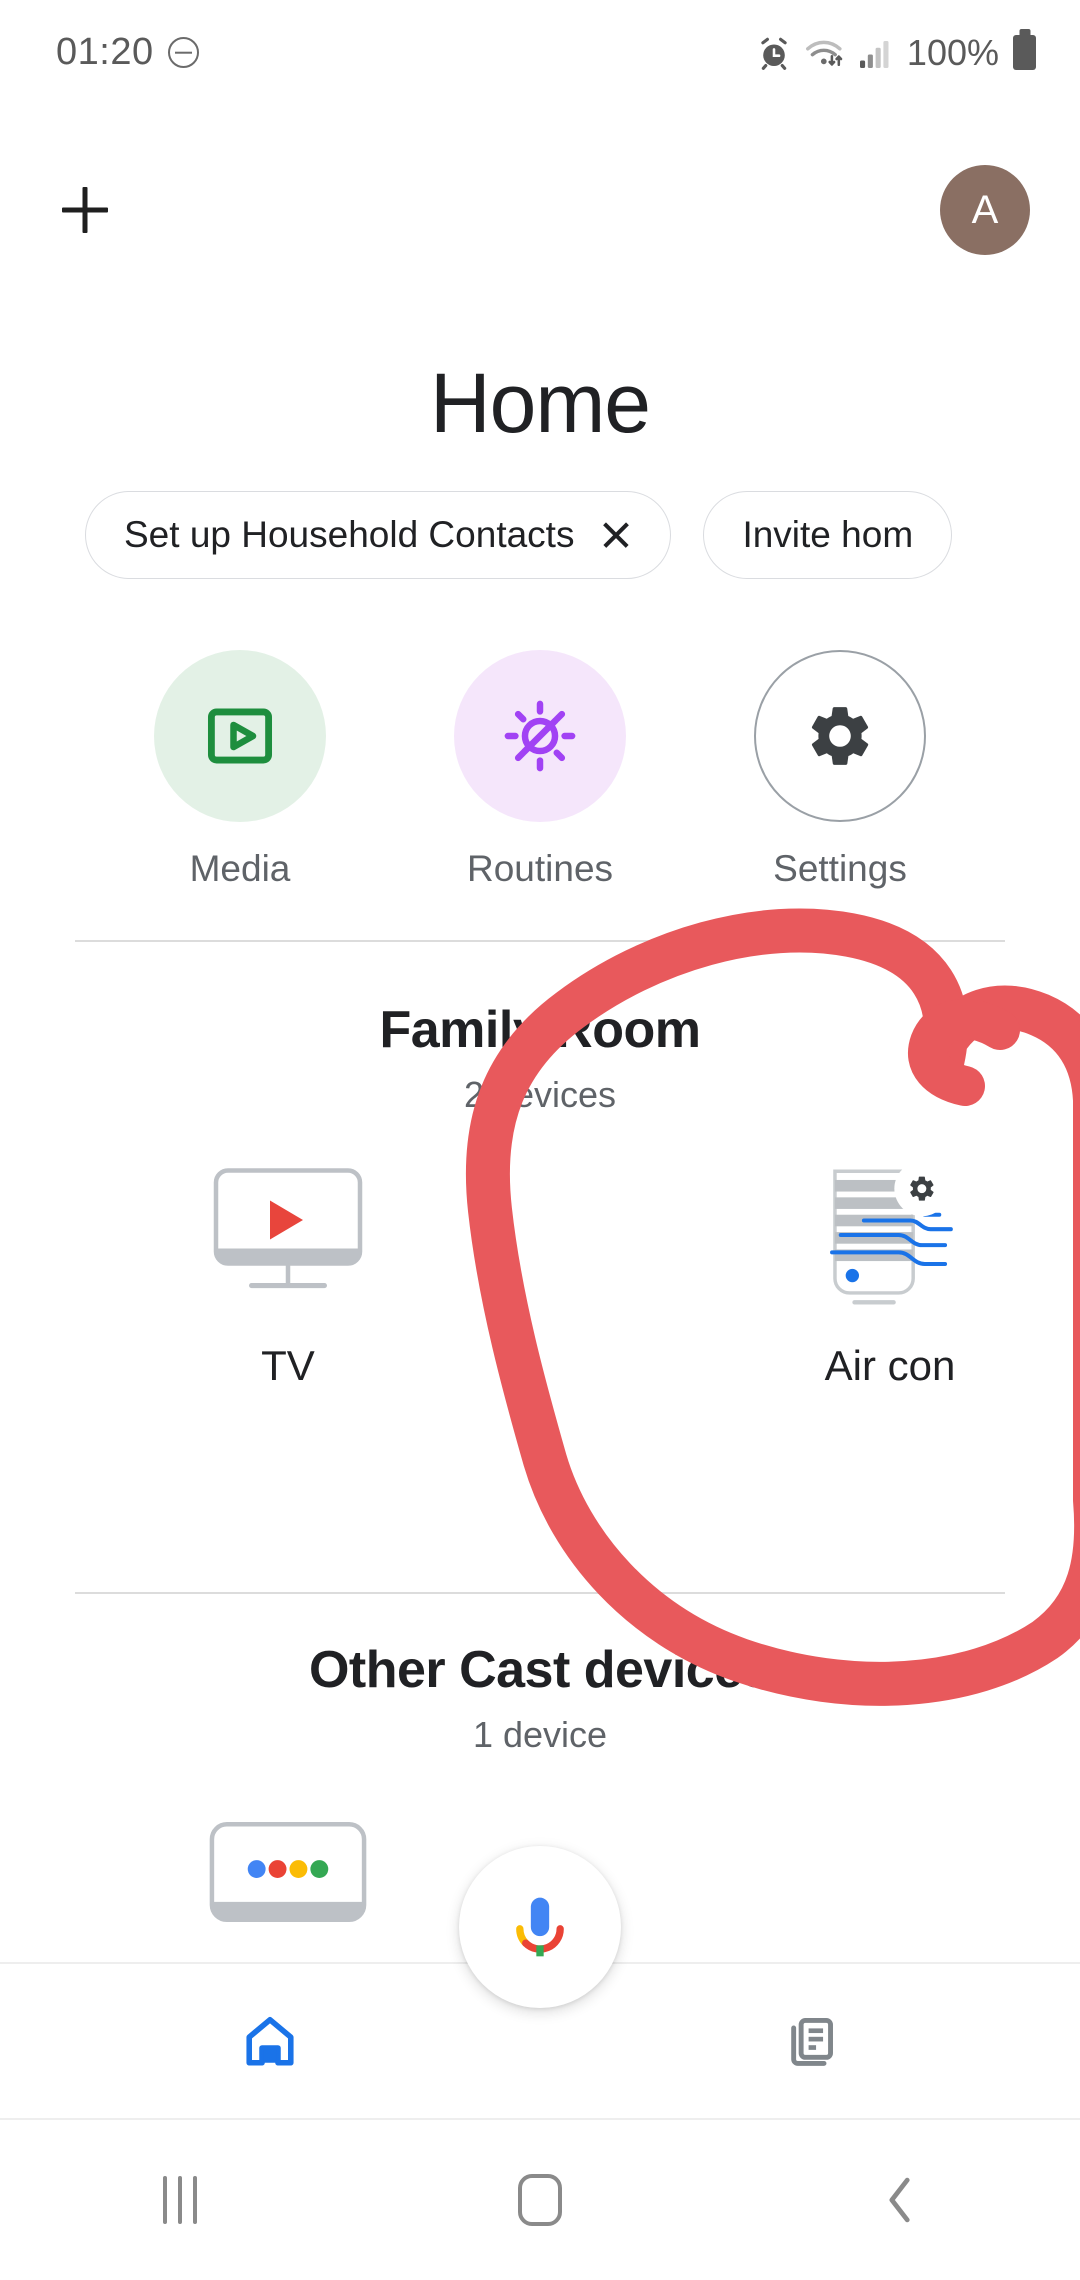 Image resolution: width=1080 pixels, height=2280 pixels. Describe the element at coordinates (349, 534) in the screenshot. I see `chip-label: Set up Household Contacts` at that location.